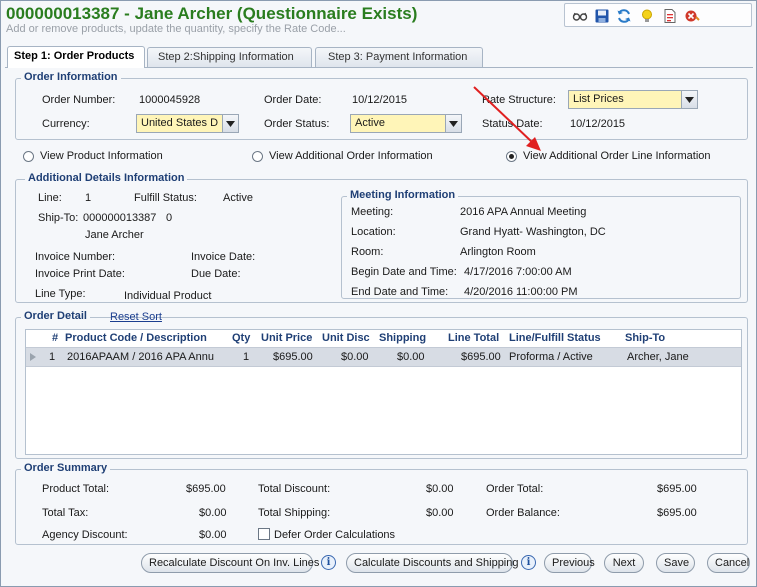 This screenshot has height=587, width=757. What do you see at coordinates (440, 489) in the screenshot?
I see `total-discount-value: $0.00` at bounding box center [440, 489].